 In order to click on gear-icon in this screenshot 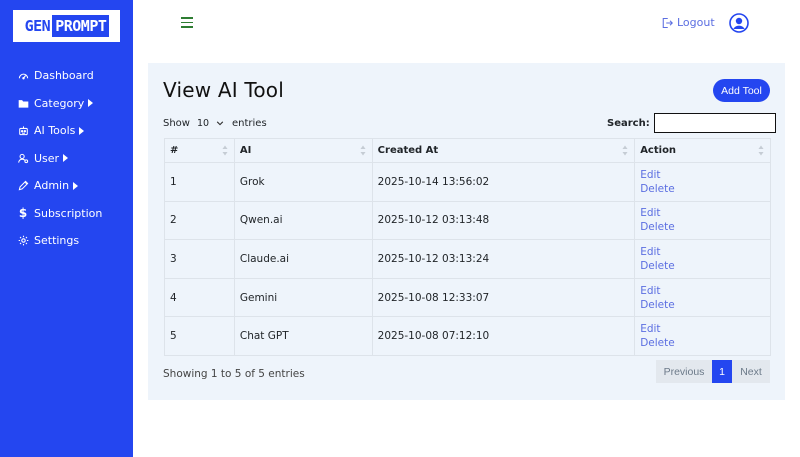, I will do `click(23, 241)`.